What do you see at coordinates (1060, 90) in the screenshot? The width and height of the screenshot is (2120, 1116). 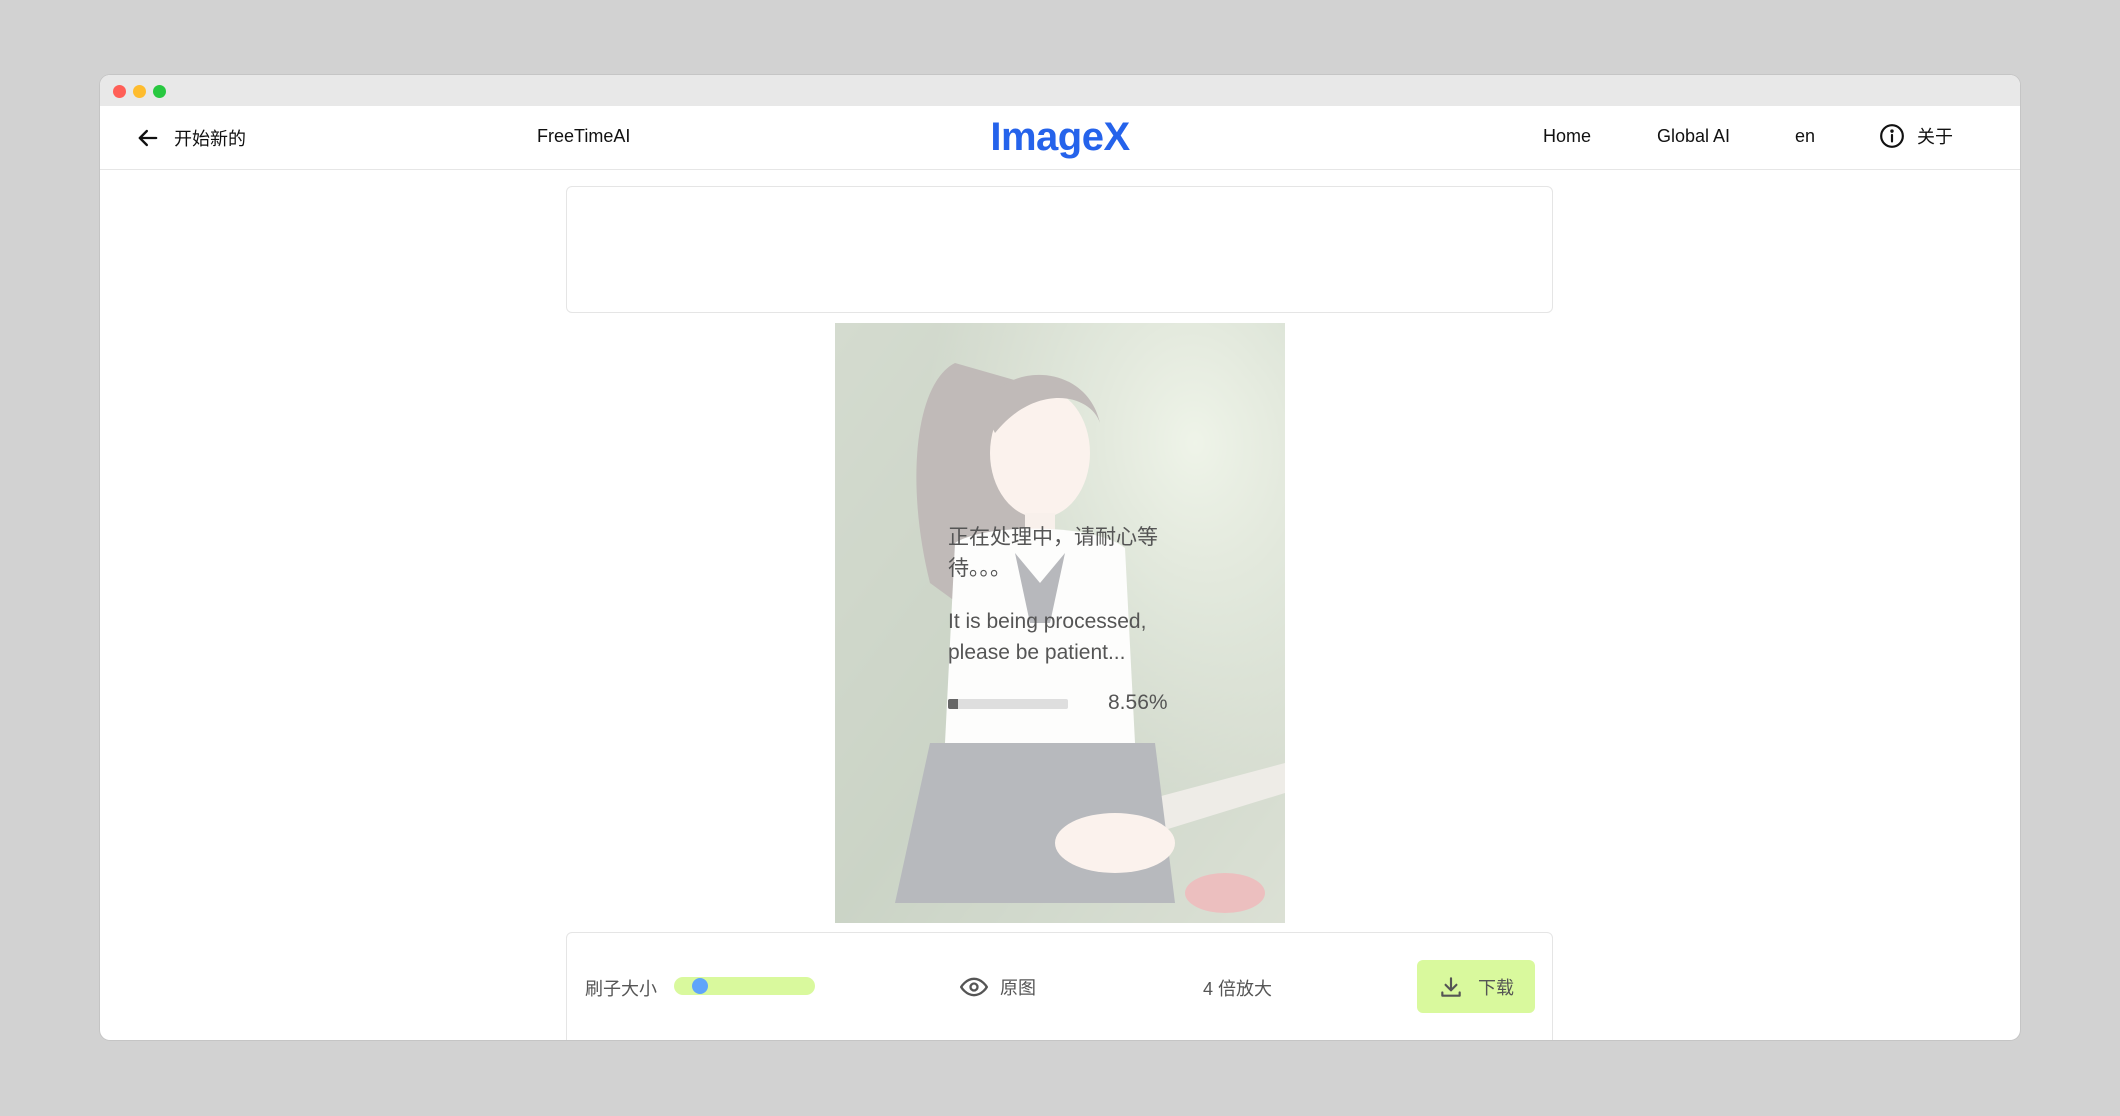 I see `window-titlebar` at bounding box center [1060, 90].